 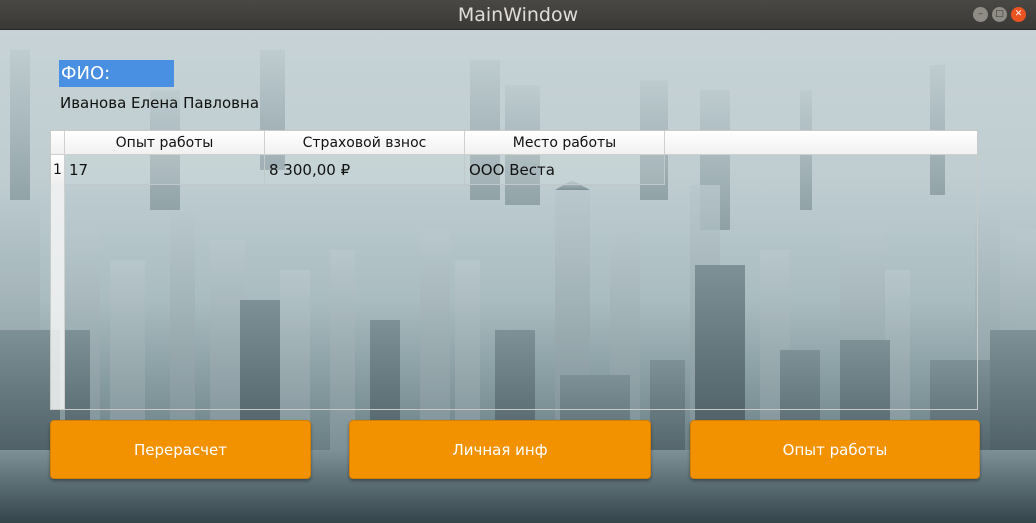 I want to click on window-controls: – □ ✕, so click(x=999, y=14).